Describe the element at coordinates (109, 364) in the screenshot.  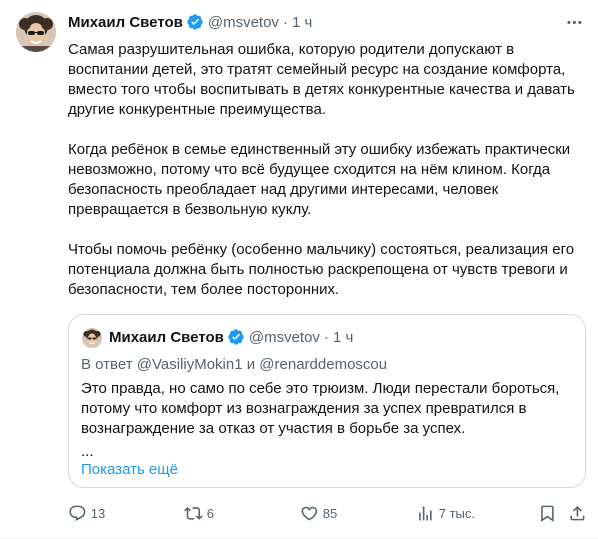
I see `reply-prefix: В ответ` at that location.